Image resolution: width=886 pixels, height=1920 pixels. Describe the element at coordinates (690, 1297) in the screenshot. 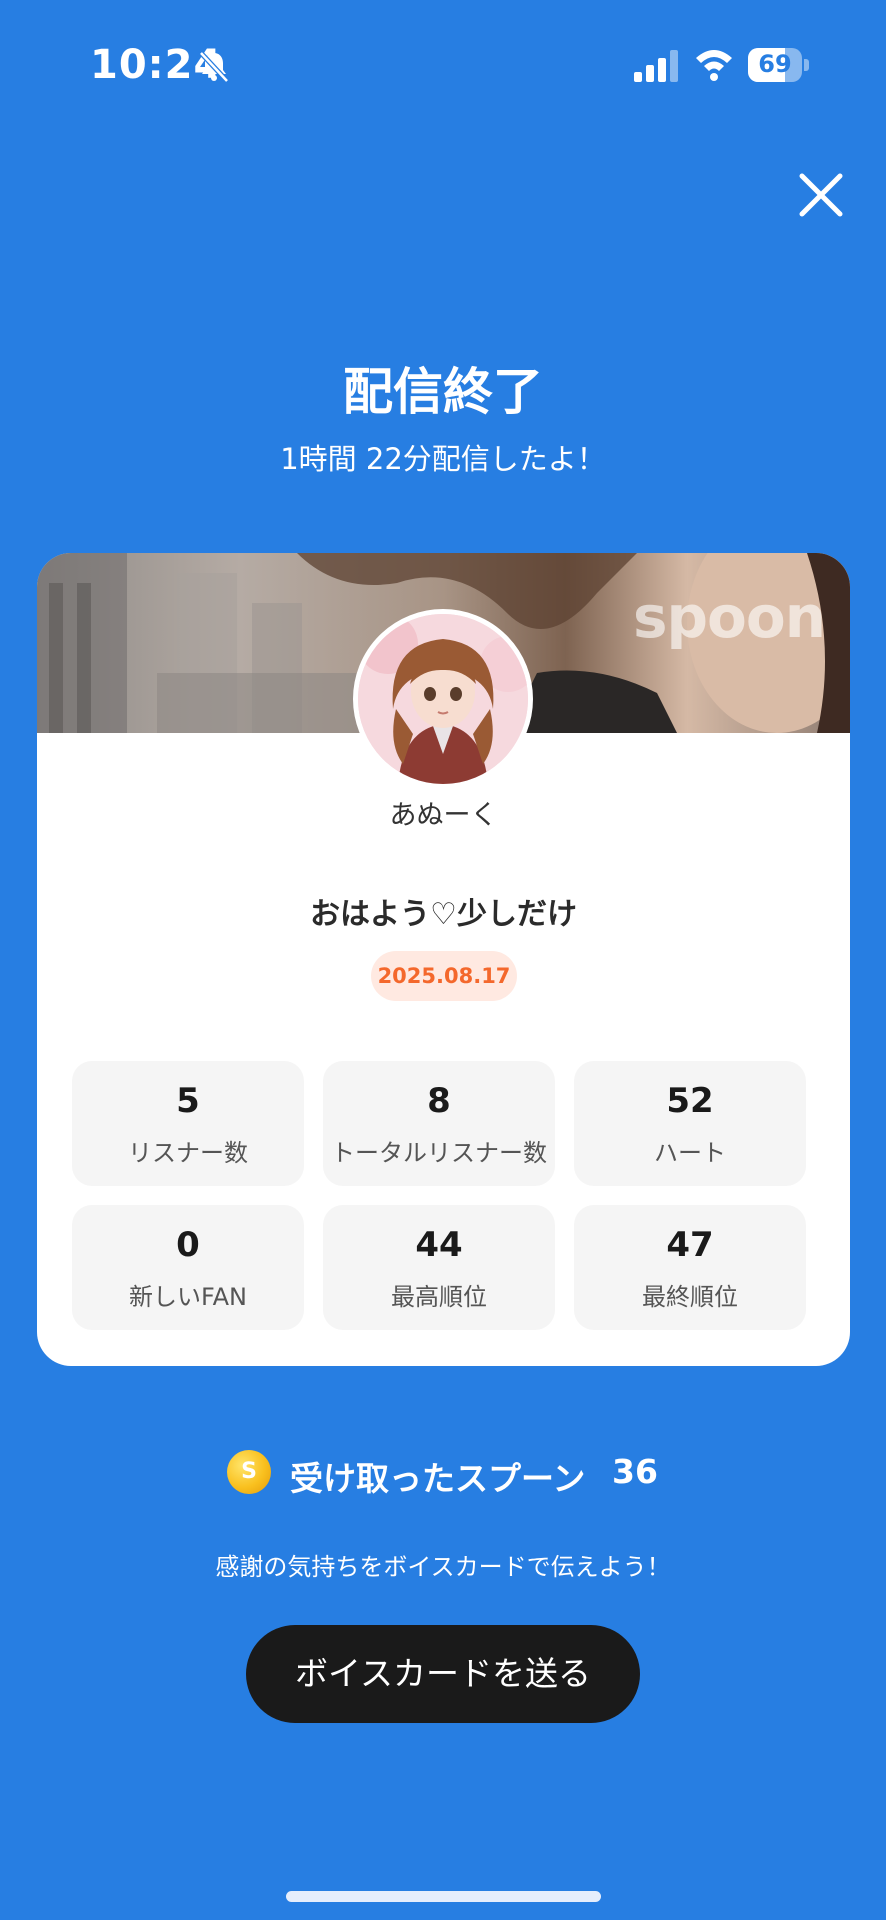

I see `stat-label: 最終順位` at that location.